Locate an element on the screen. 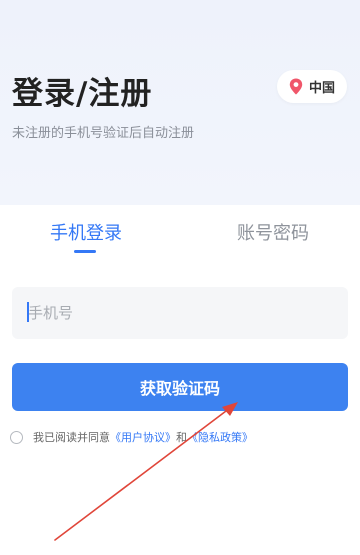  agreement-prefix: 我已阅读并同意 is located at coordinates (71, 437).